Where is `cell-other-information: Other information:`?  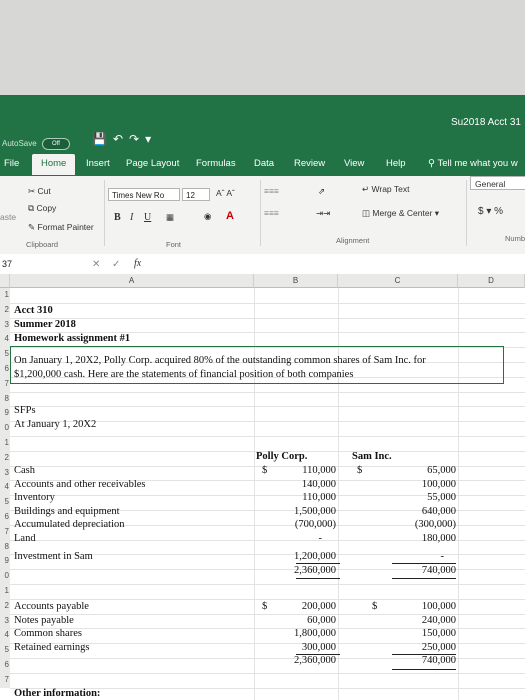
cell-other-information: Other information: is located at coordinates (57, 694).